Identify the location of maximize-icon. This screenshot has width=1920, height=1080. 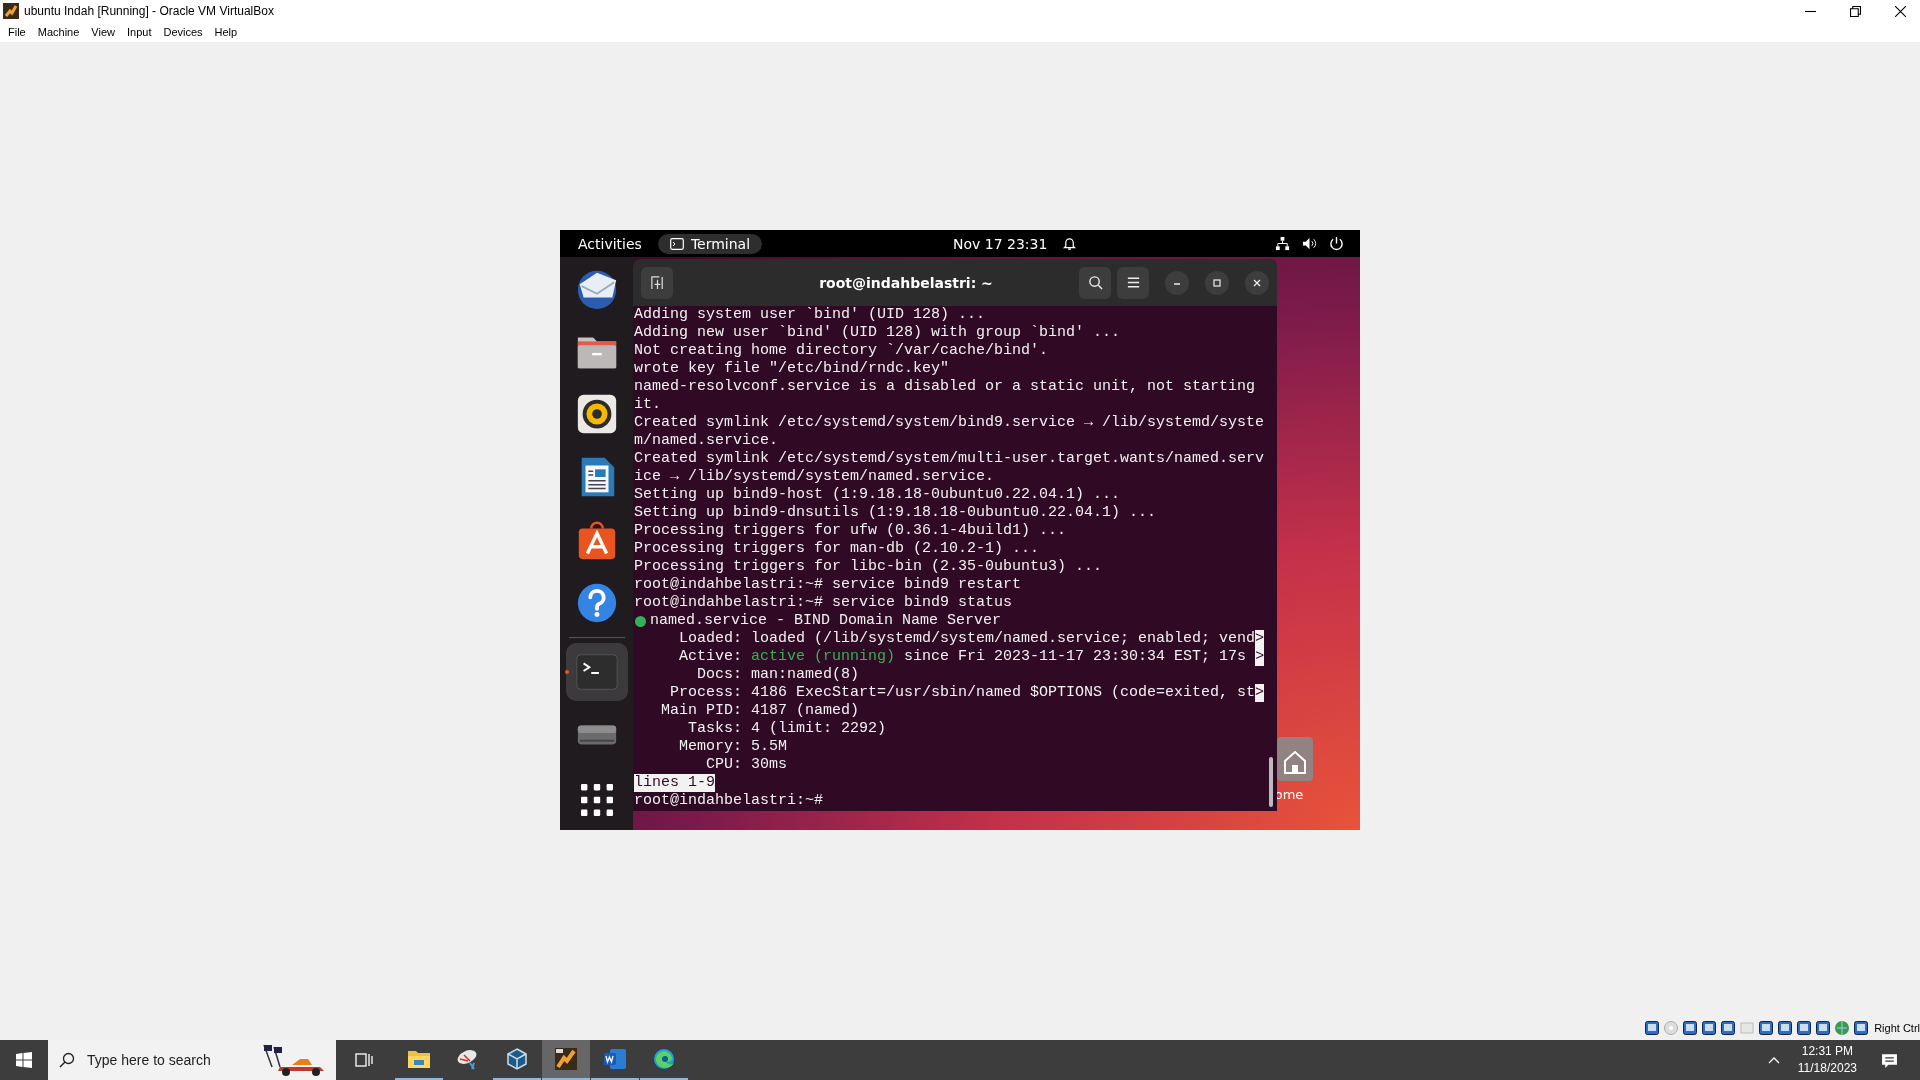
(1217, 282).